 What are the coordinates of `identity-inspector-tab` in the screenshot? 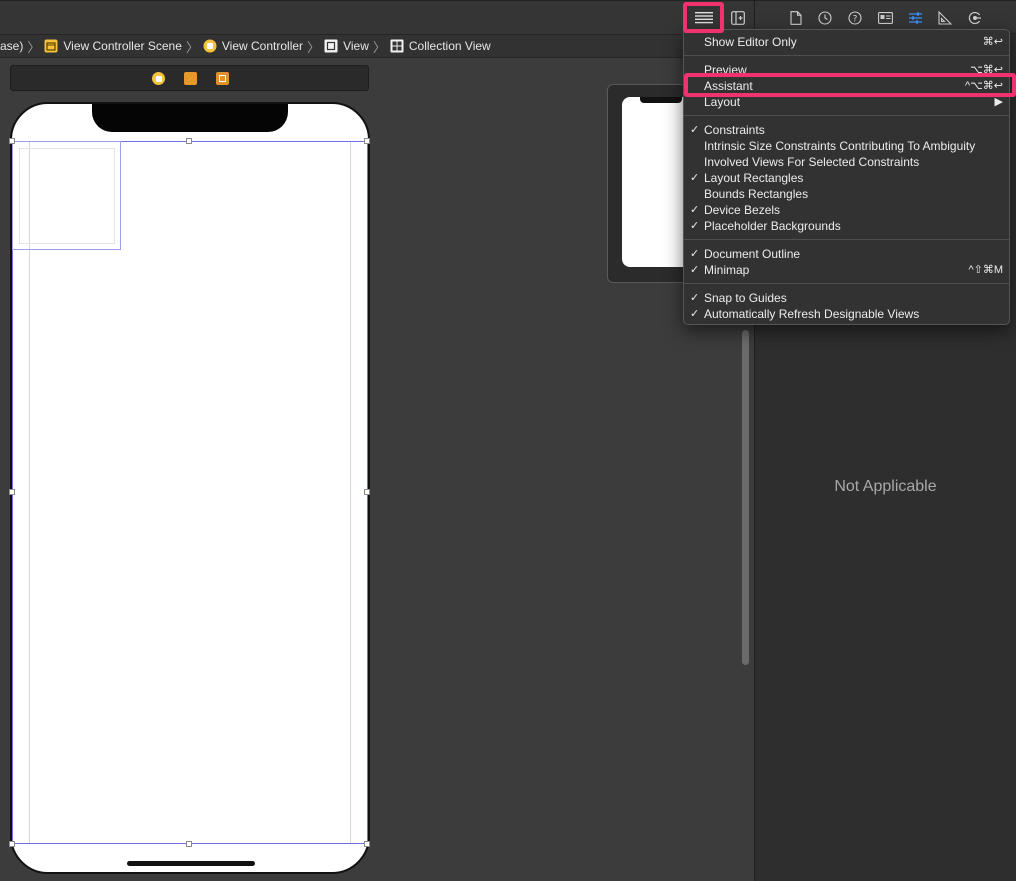 It's located at (885, 18).